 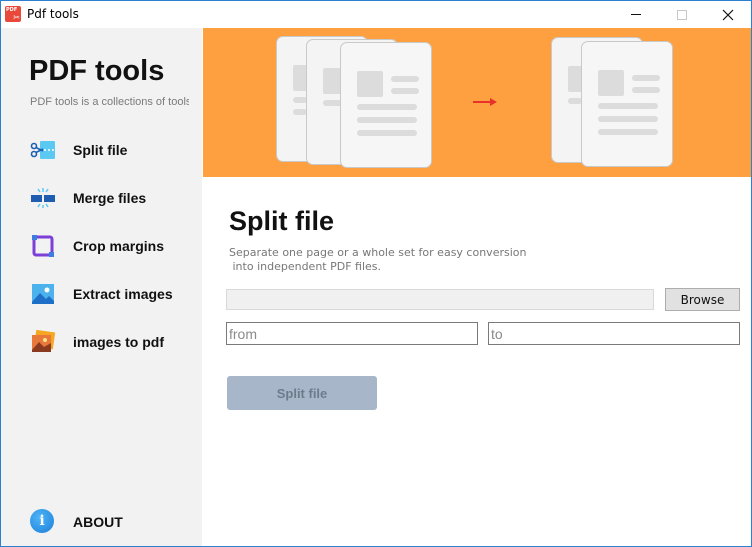 What do you see at coordinates (43, 198) in the screenshot?
I see `merge-icon` at bounding box center [43, 198].